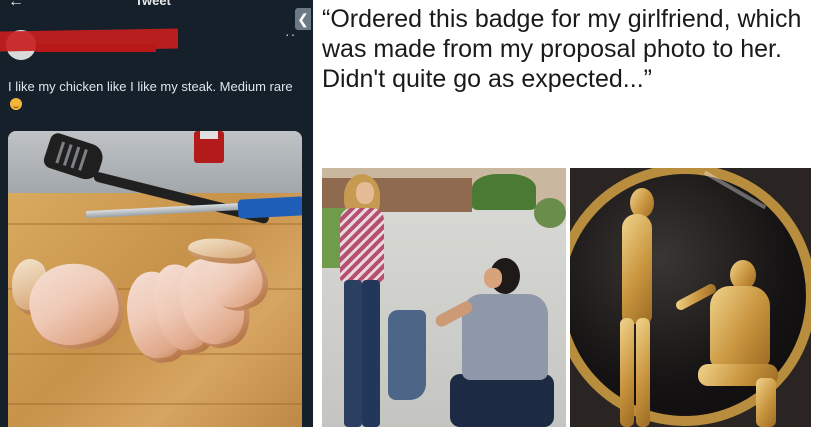  I want to click on woman-striped-shirt, so click(362, 245).